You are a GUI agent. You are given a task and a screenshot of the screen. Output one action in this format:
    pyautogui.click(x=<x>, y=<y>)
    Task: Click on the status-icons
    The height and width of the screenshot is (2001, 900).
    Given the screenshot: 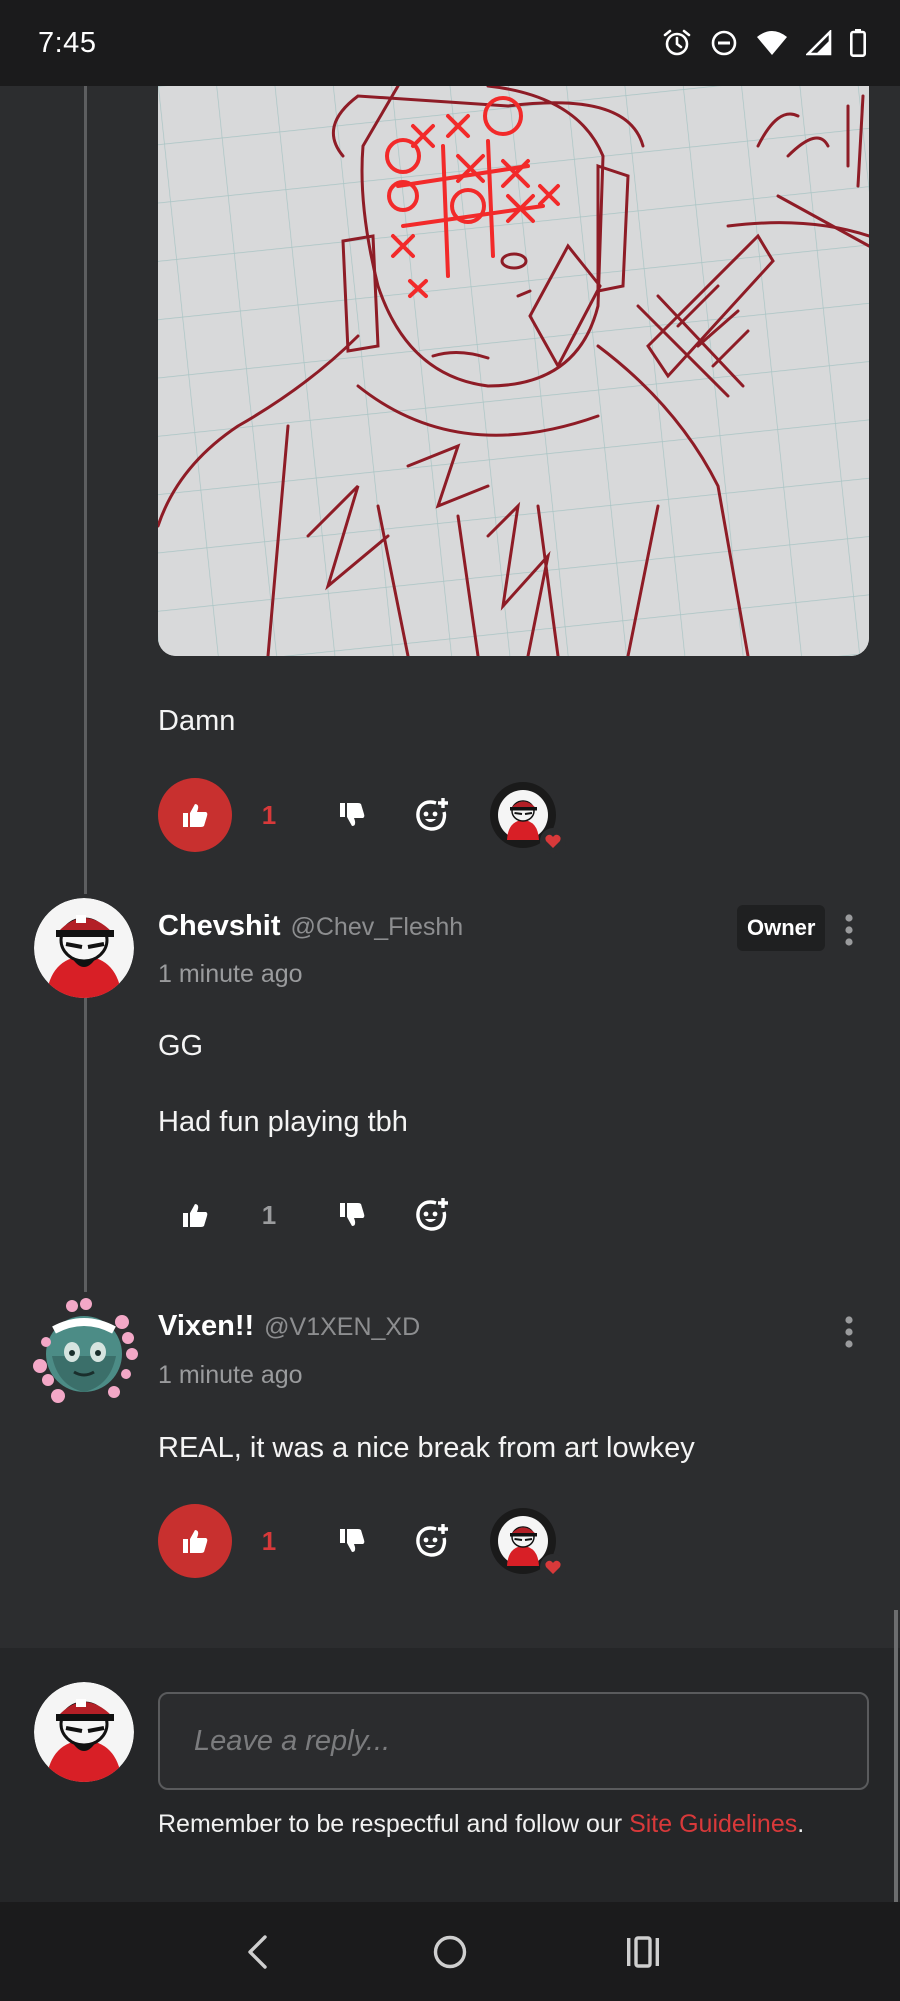 What is the action you would take?
    pyautogui.click(x=764, y=43)
    